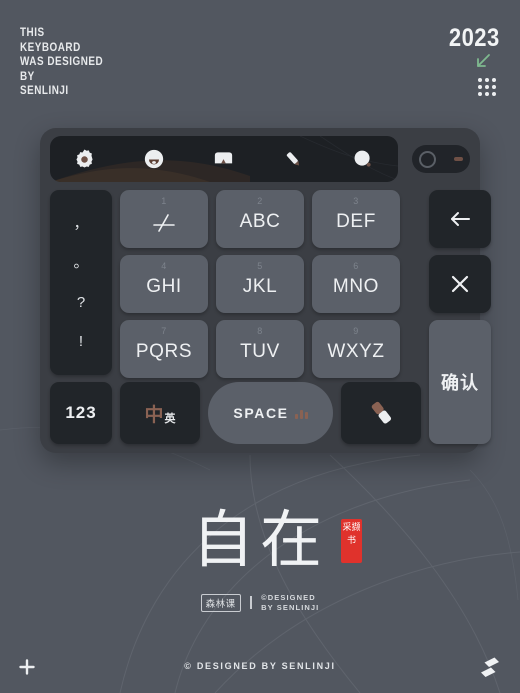 The height and width of the screenshot is (693, 520). What do you see at coordinates (81, 223) in the screenshot?
I see `punct-comma: ，` at bounding box center [81, 223].